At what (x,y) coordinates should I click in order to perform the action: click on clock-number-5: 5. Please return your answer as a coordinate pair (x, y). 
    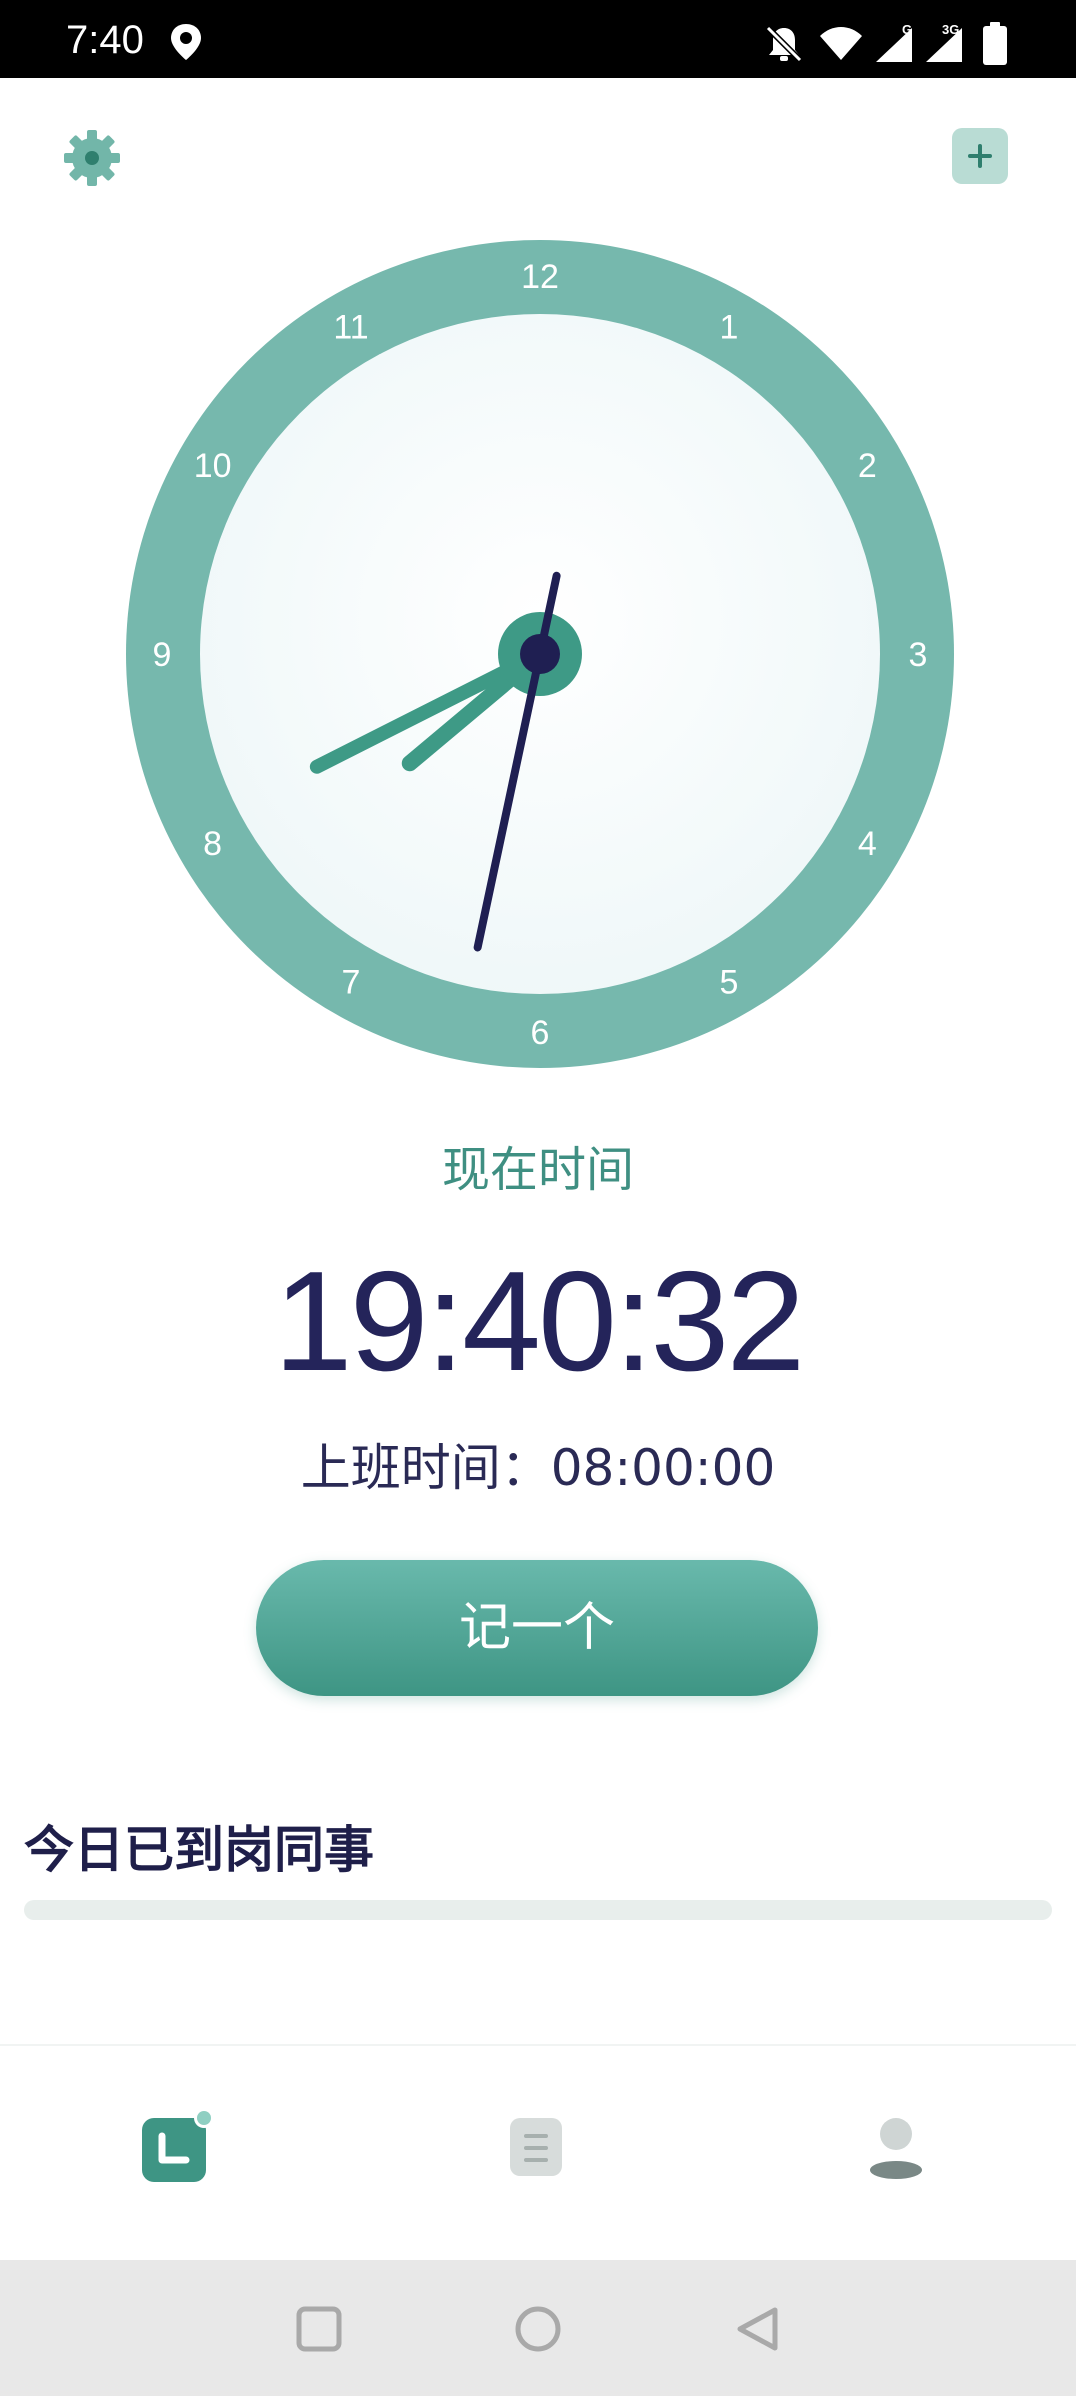
    Looking at the image, I should click on (729, 982).